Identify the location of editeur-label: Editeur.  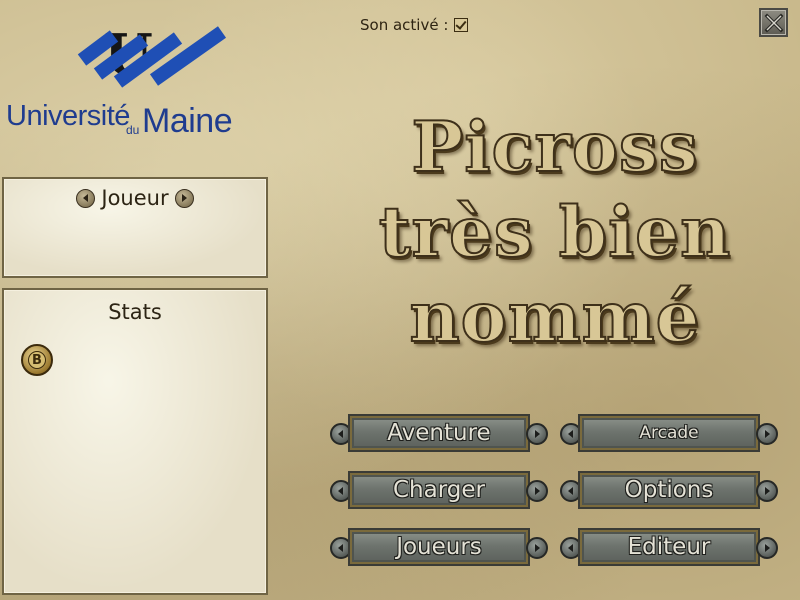
(669, 547).